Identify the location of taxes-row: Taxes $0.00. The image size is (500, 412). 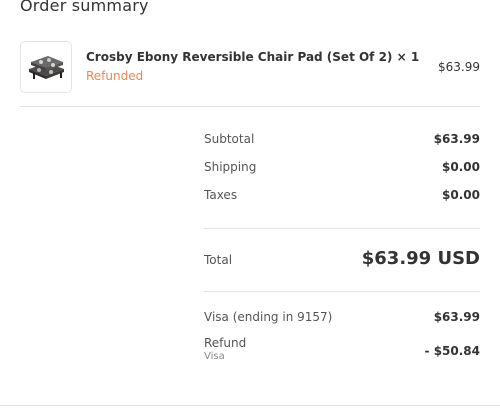
(342, 197).